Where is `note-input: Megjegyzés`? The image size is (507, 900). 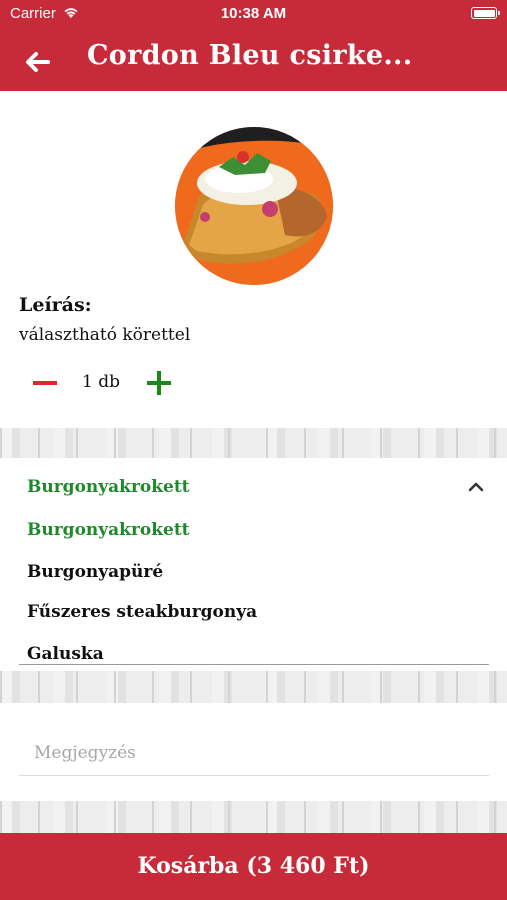 note-input: Megjegyzés is located at coordinates (85, 753).